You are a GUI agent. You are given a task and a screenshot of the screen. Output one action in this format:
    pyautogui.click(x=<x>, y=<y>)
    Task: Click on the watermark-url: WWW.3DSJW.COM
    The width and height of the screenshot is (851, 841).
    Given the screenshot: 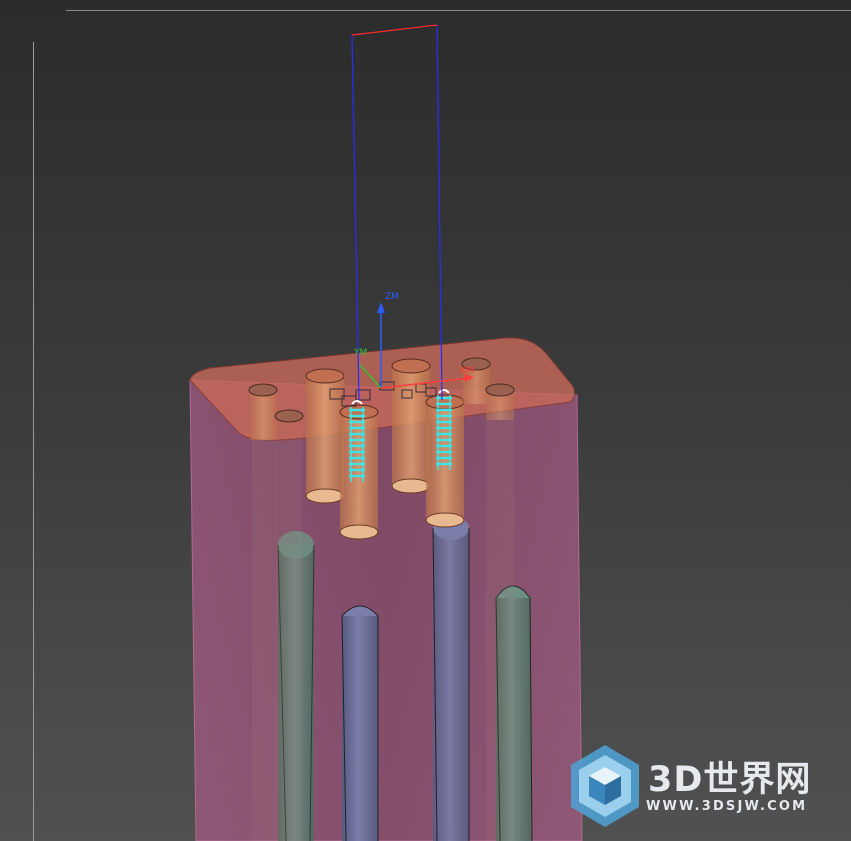 What is the action you would take?
    pyautogui.click(x=727, y=806)
    